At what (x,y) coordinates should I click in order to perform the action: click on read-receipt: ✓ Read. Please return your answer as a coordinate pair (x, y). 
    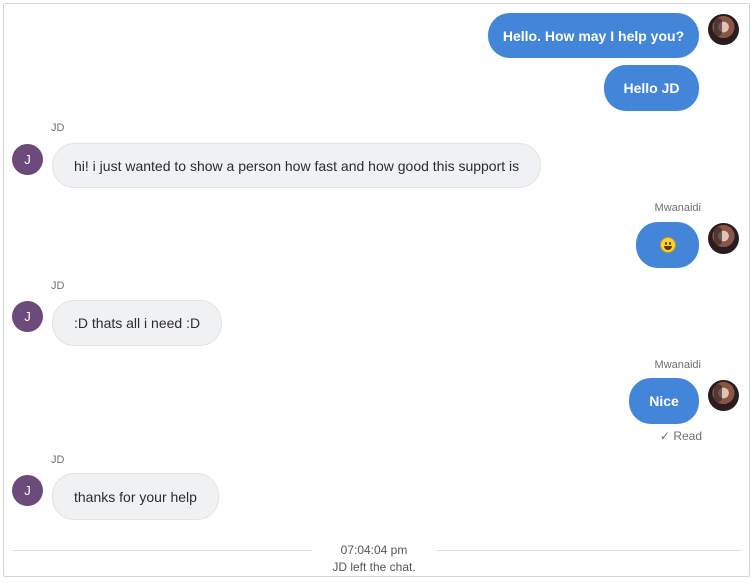
    Looking at the image, I should click on (673, 436).